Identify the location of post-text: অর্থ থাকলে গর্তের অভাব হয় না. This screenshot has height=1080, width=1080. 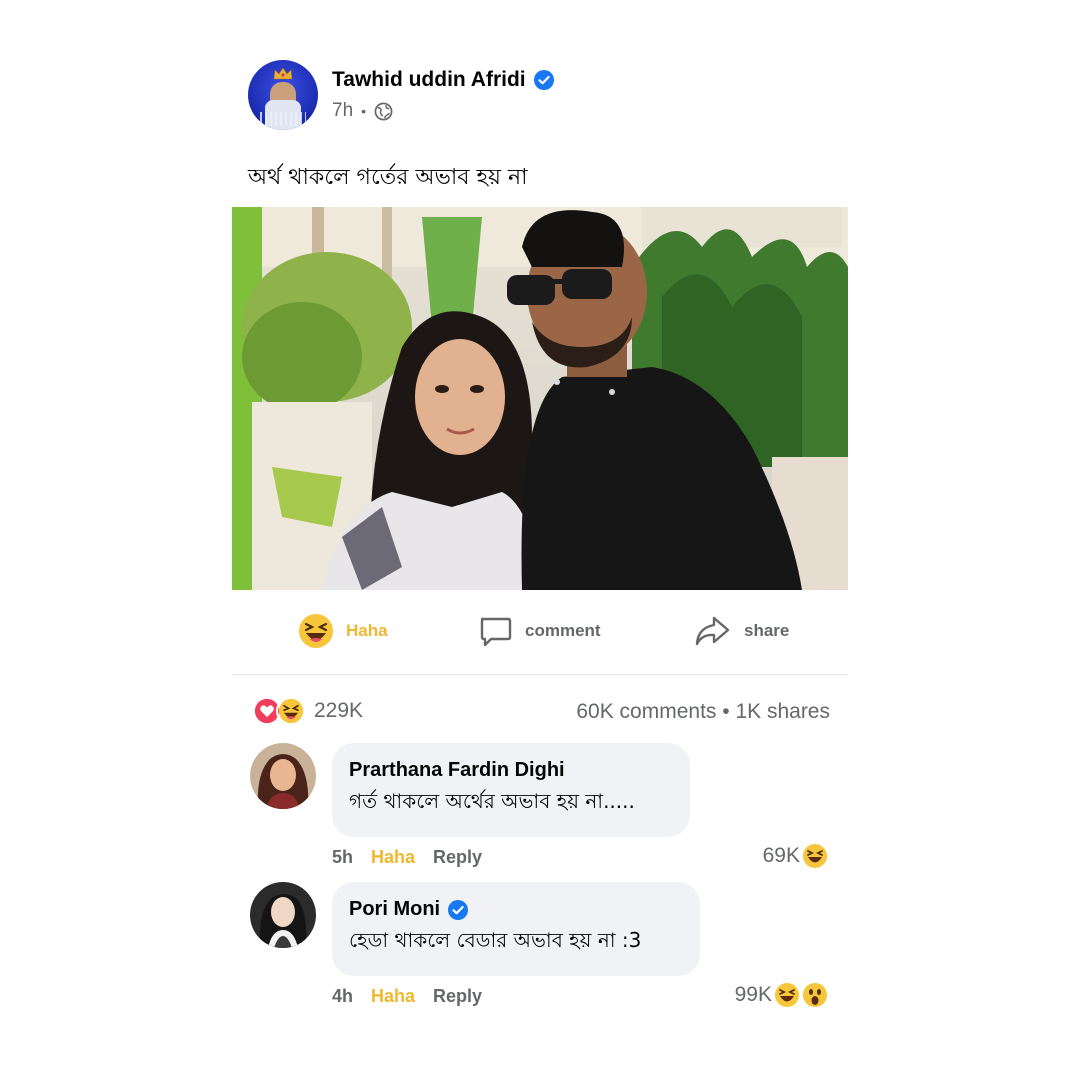
(388, 177).